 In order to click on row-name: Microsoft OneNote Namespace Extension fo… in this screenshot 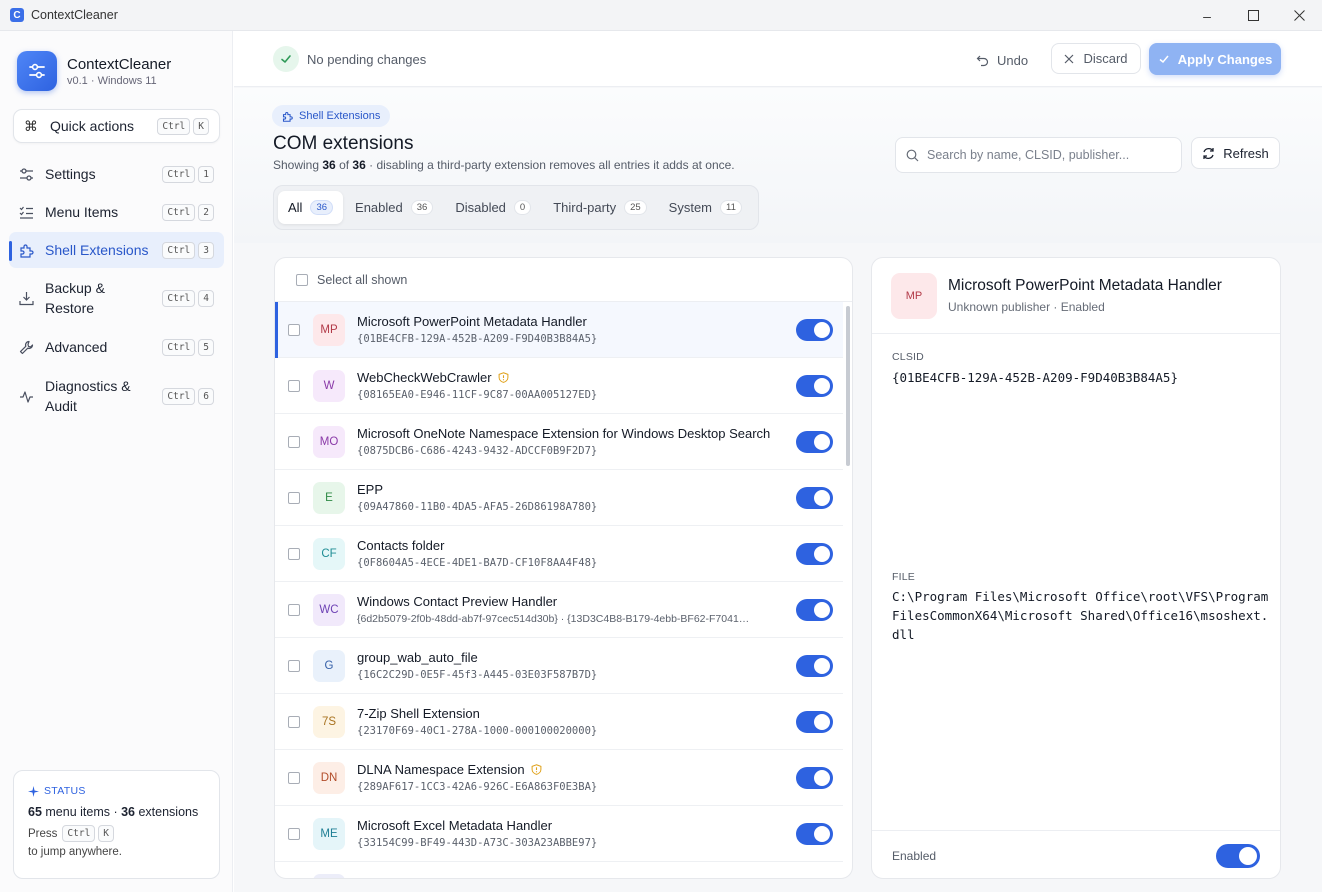, I will do `click(564, 433)`.